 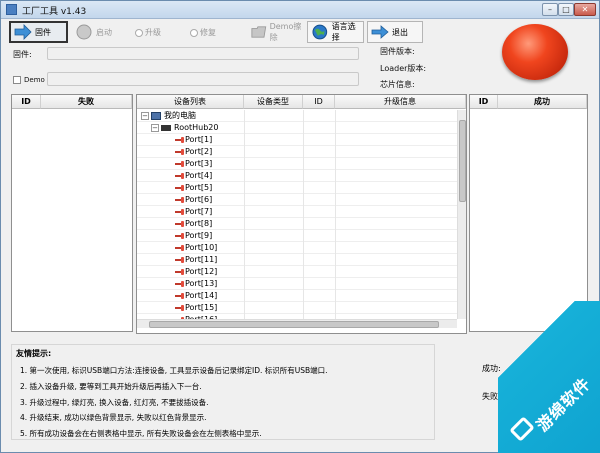 I want to click on computer-icon, so click(x=156, y=116).